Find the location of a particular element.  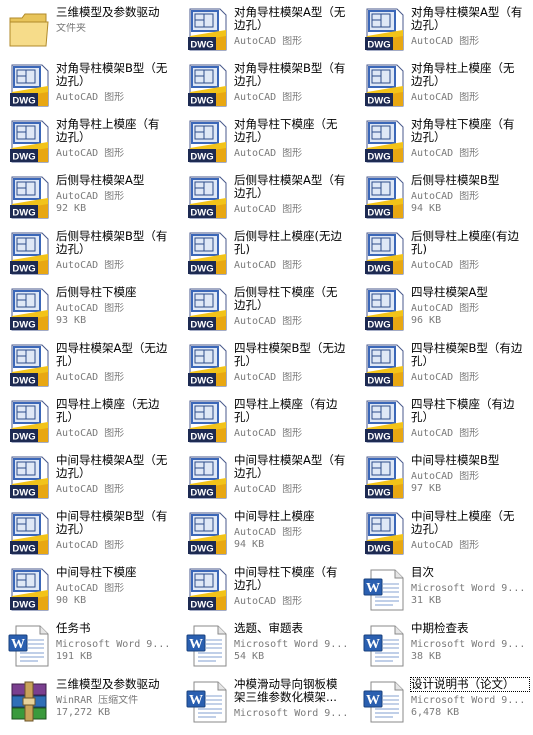

file-item: DWG 对角导柱上模座（无 边孔） AutoCAD 图形 is located at coordinates (444, 86).